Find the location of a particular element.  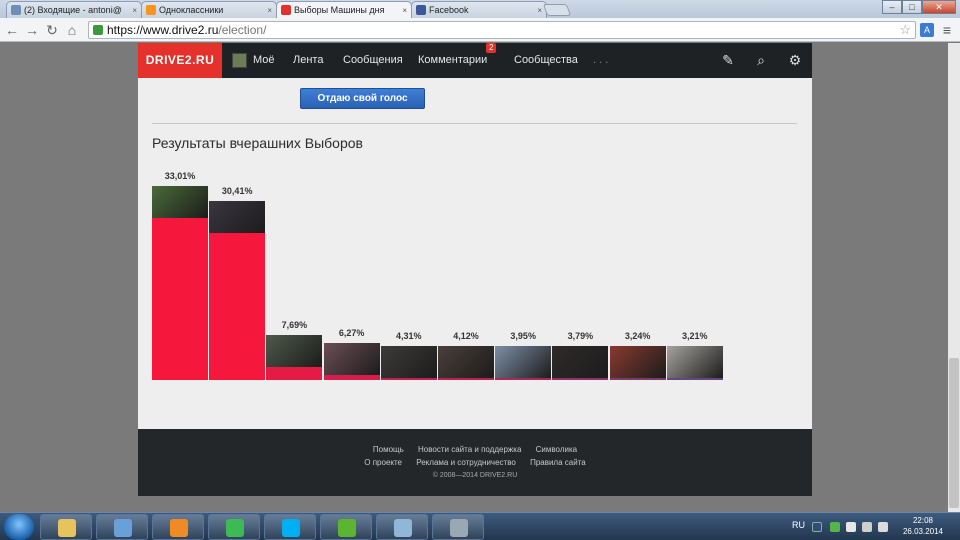

tray-arrow-icon is located at coordinates (817, 527).